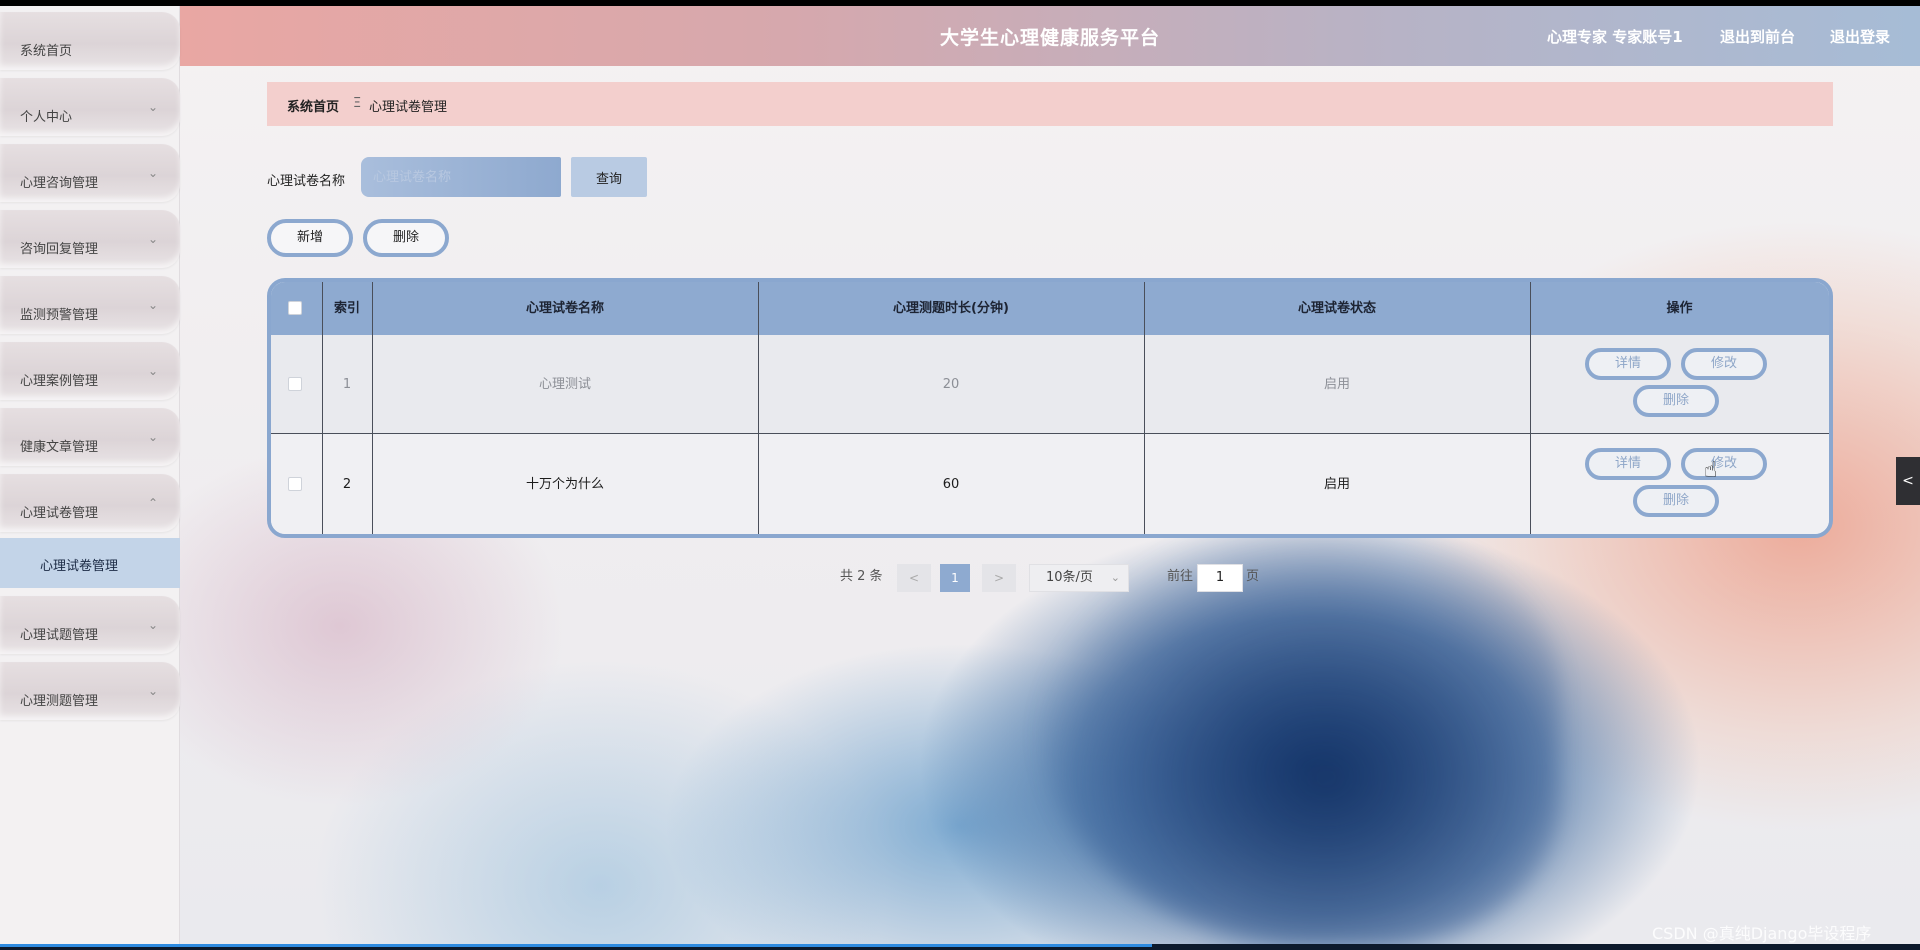 This screenshot has width=1920, height=950. Describe the element at coordinates (1860, 36) in the screenshot. I see `logout-link: 退出登录` at that location.